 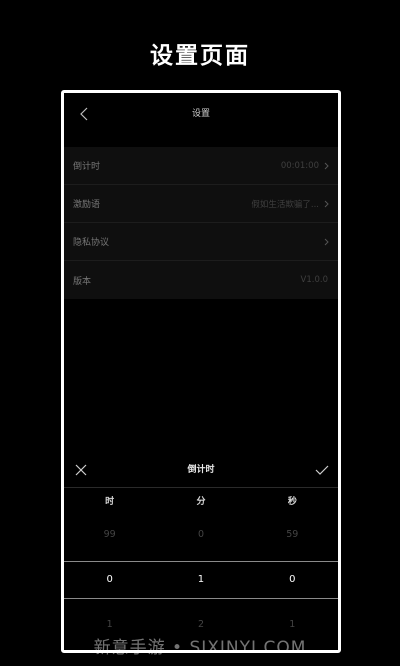 I want to click on setting-label: 激励语, so click(x=87, y=205).